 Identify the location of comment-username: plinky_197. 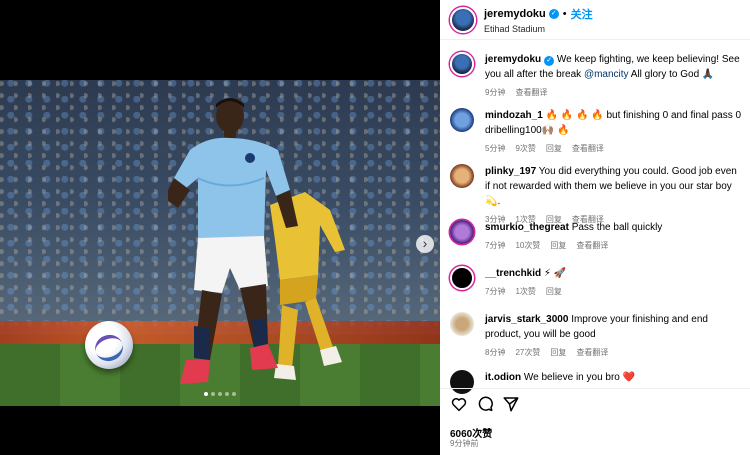
(510, 171).